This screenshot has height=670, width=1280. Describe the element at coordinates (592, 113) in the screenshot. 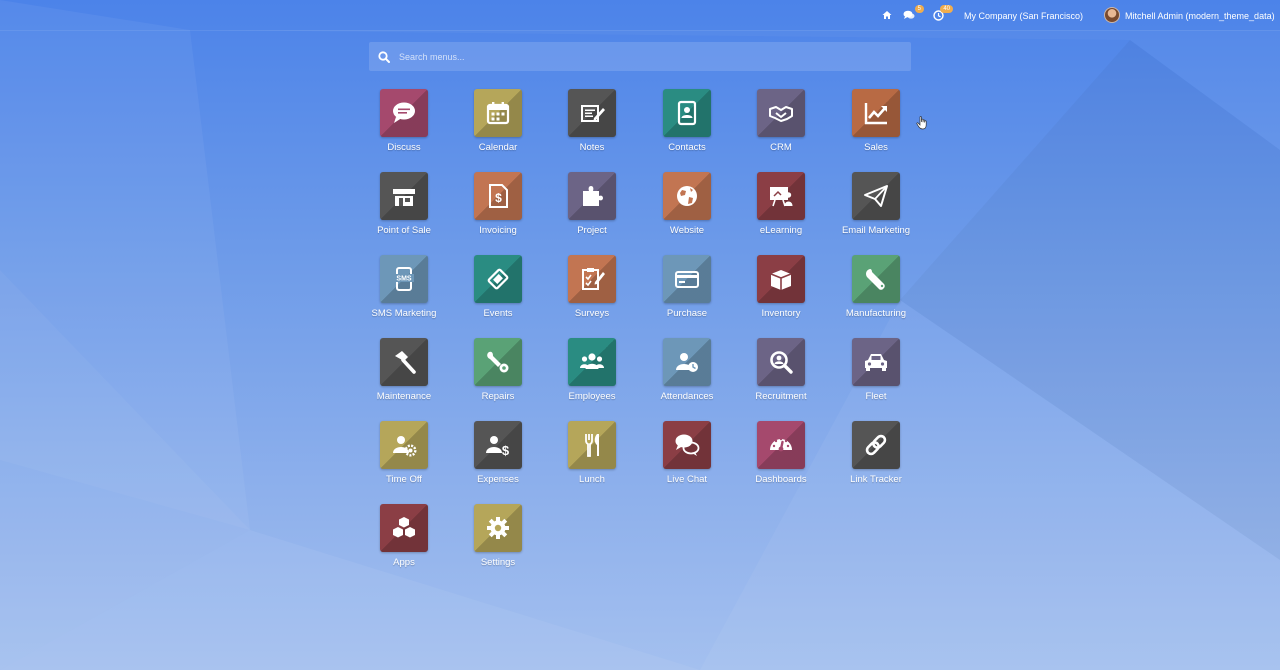

I see `notes-icon` at that location.